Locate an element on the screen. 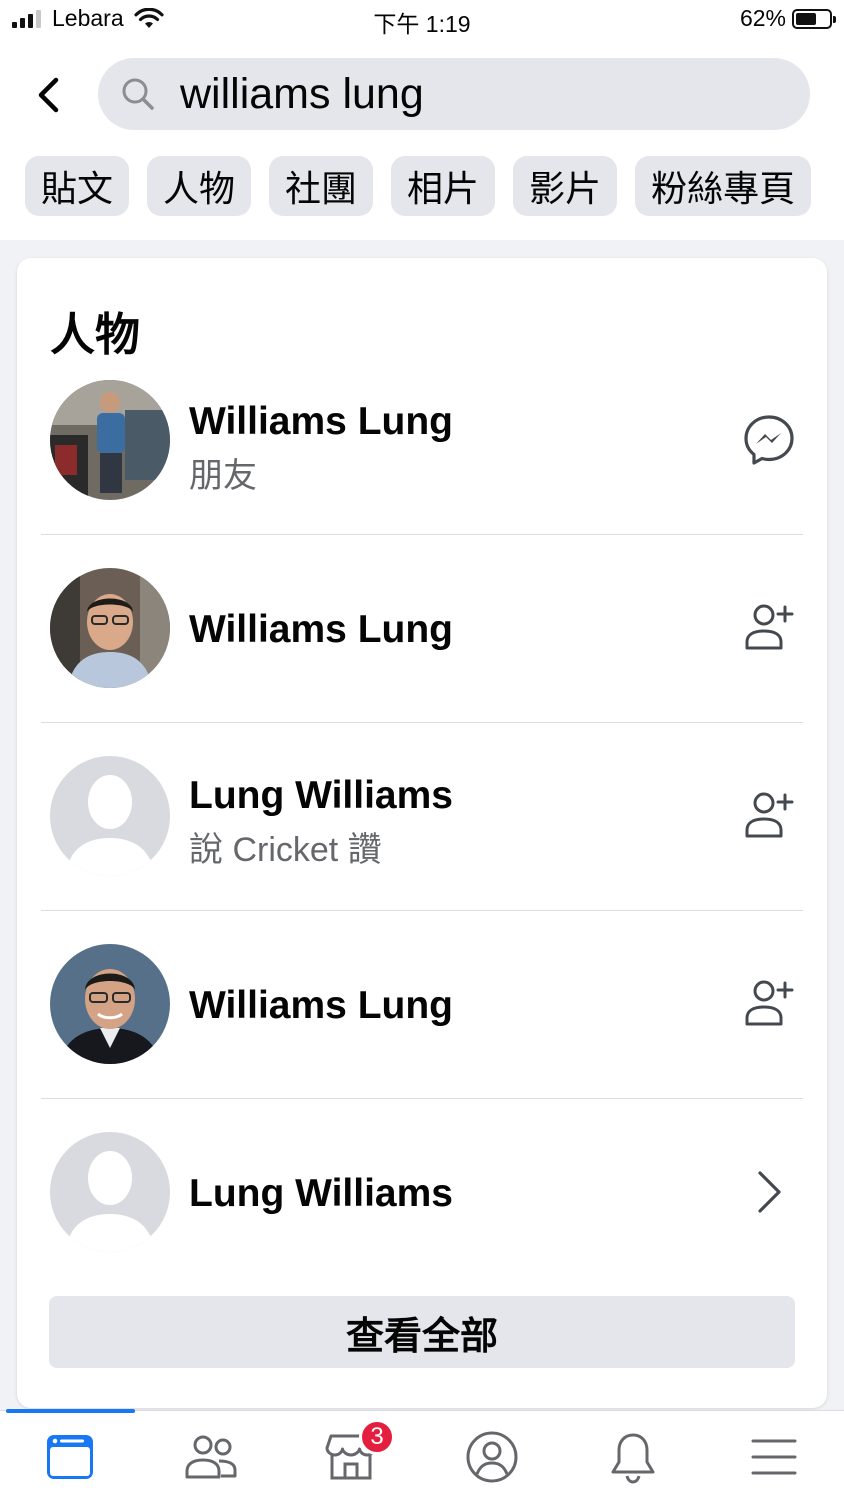  tab-friends is located at coordinates (211, 1457).